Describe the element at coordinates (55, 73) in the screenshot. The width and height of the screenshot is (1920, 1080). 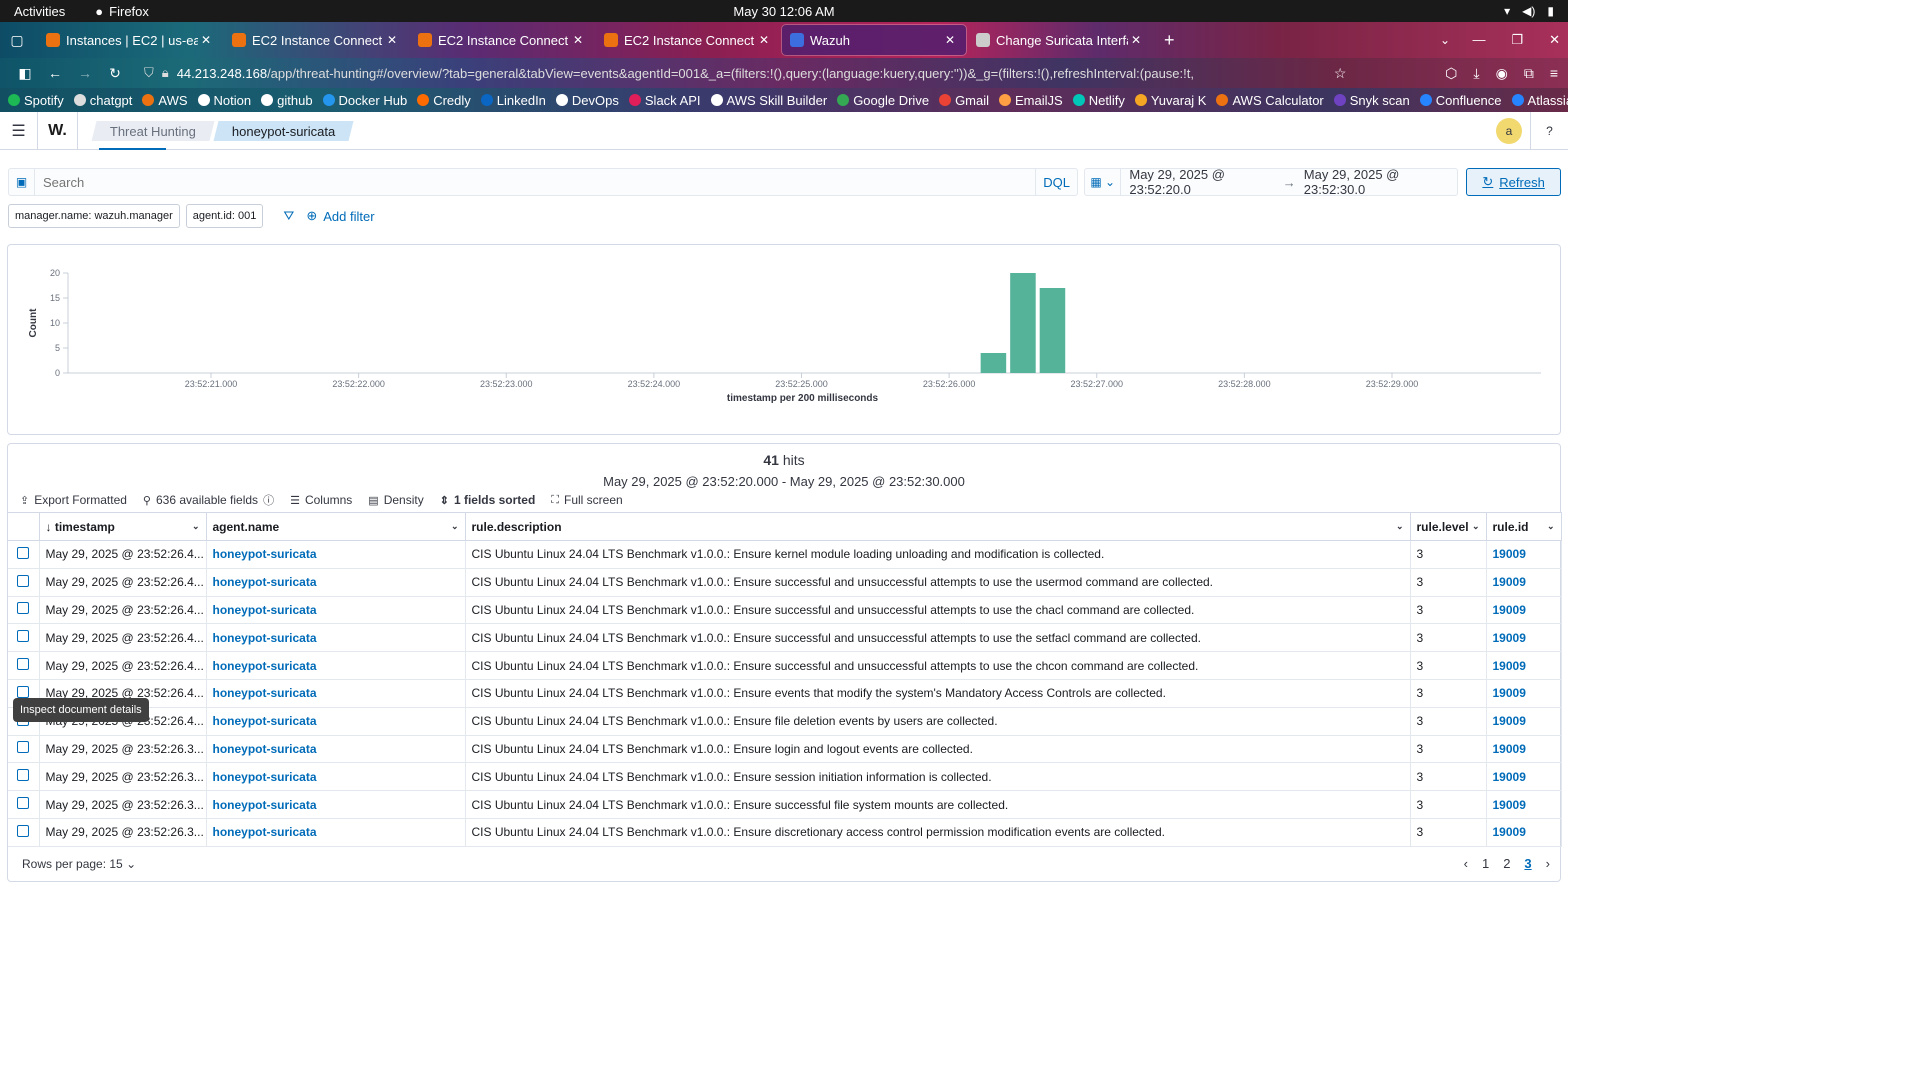
I see `back-icon: ←` at that location.